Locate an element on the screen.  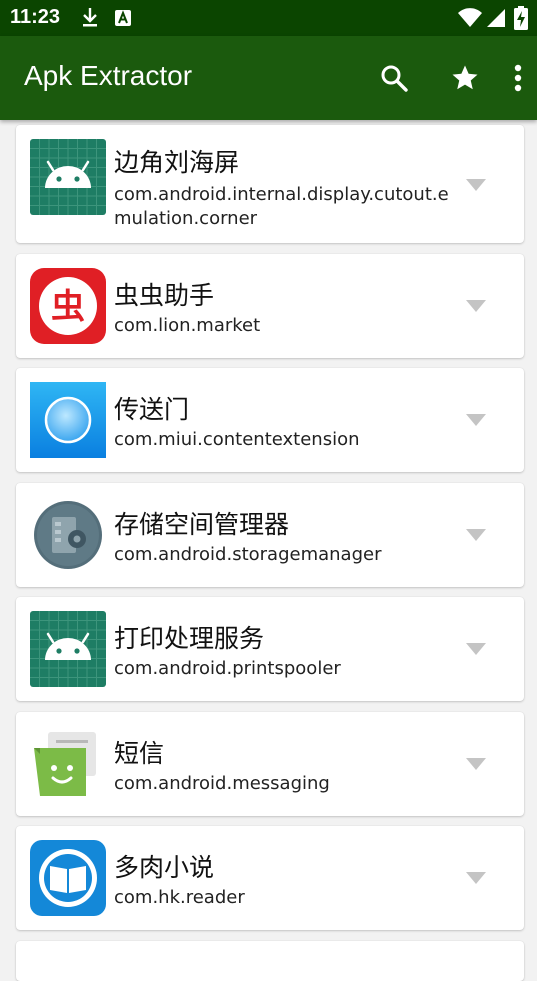
cellular-signal-icon is located at coordinates (496, 18).